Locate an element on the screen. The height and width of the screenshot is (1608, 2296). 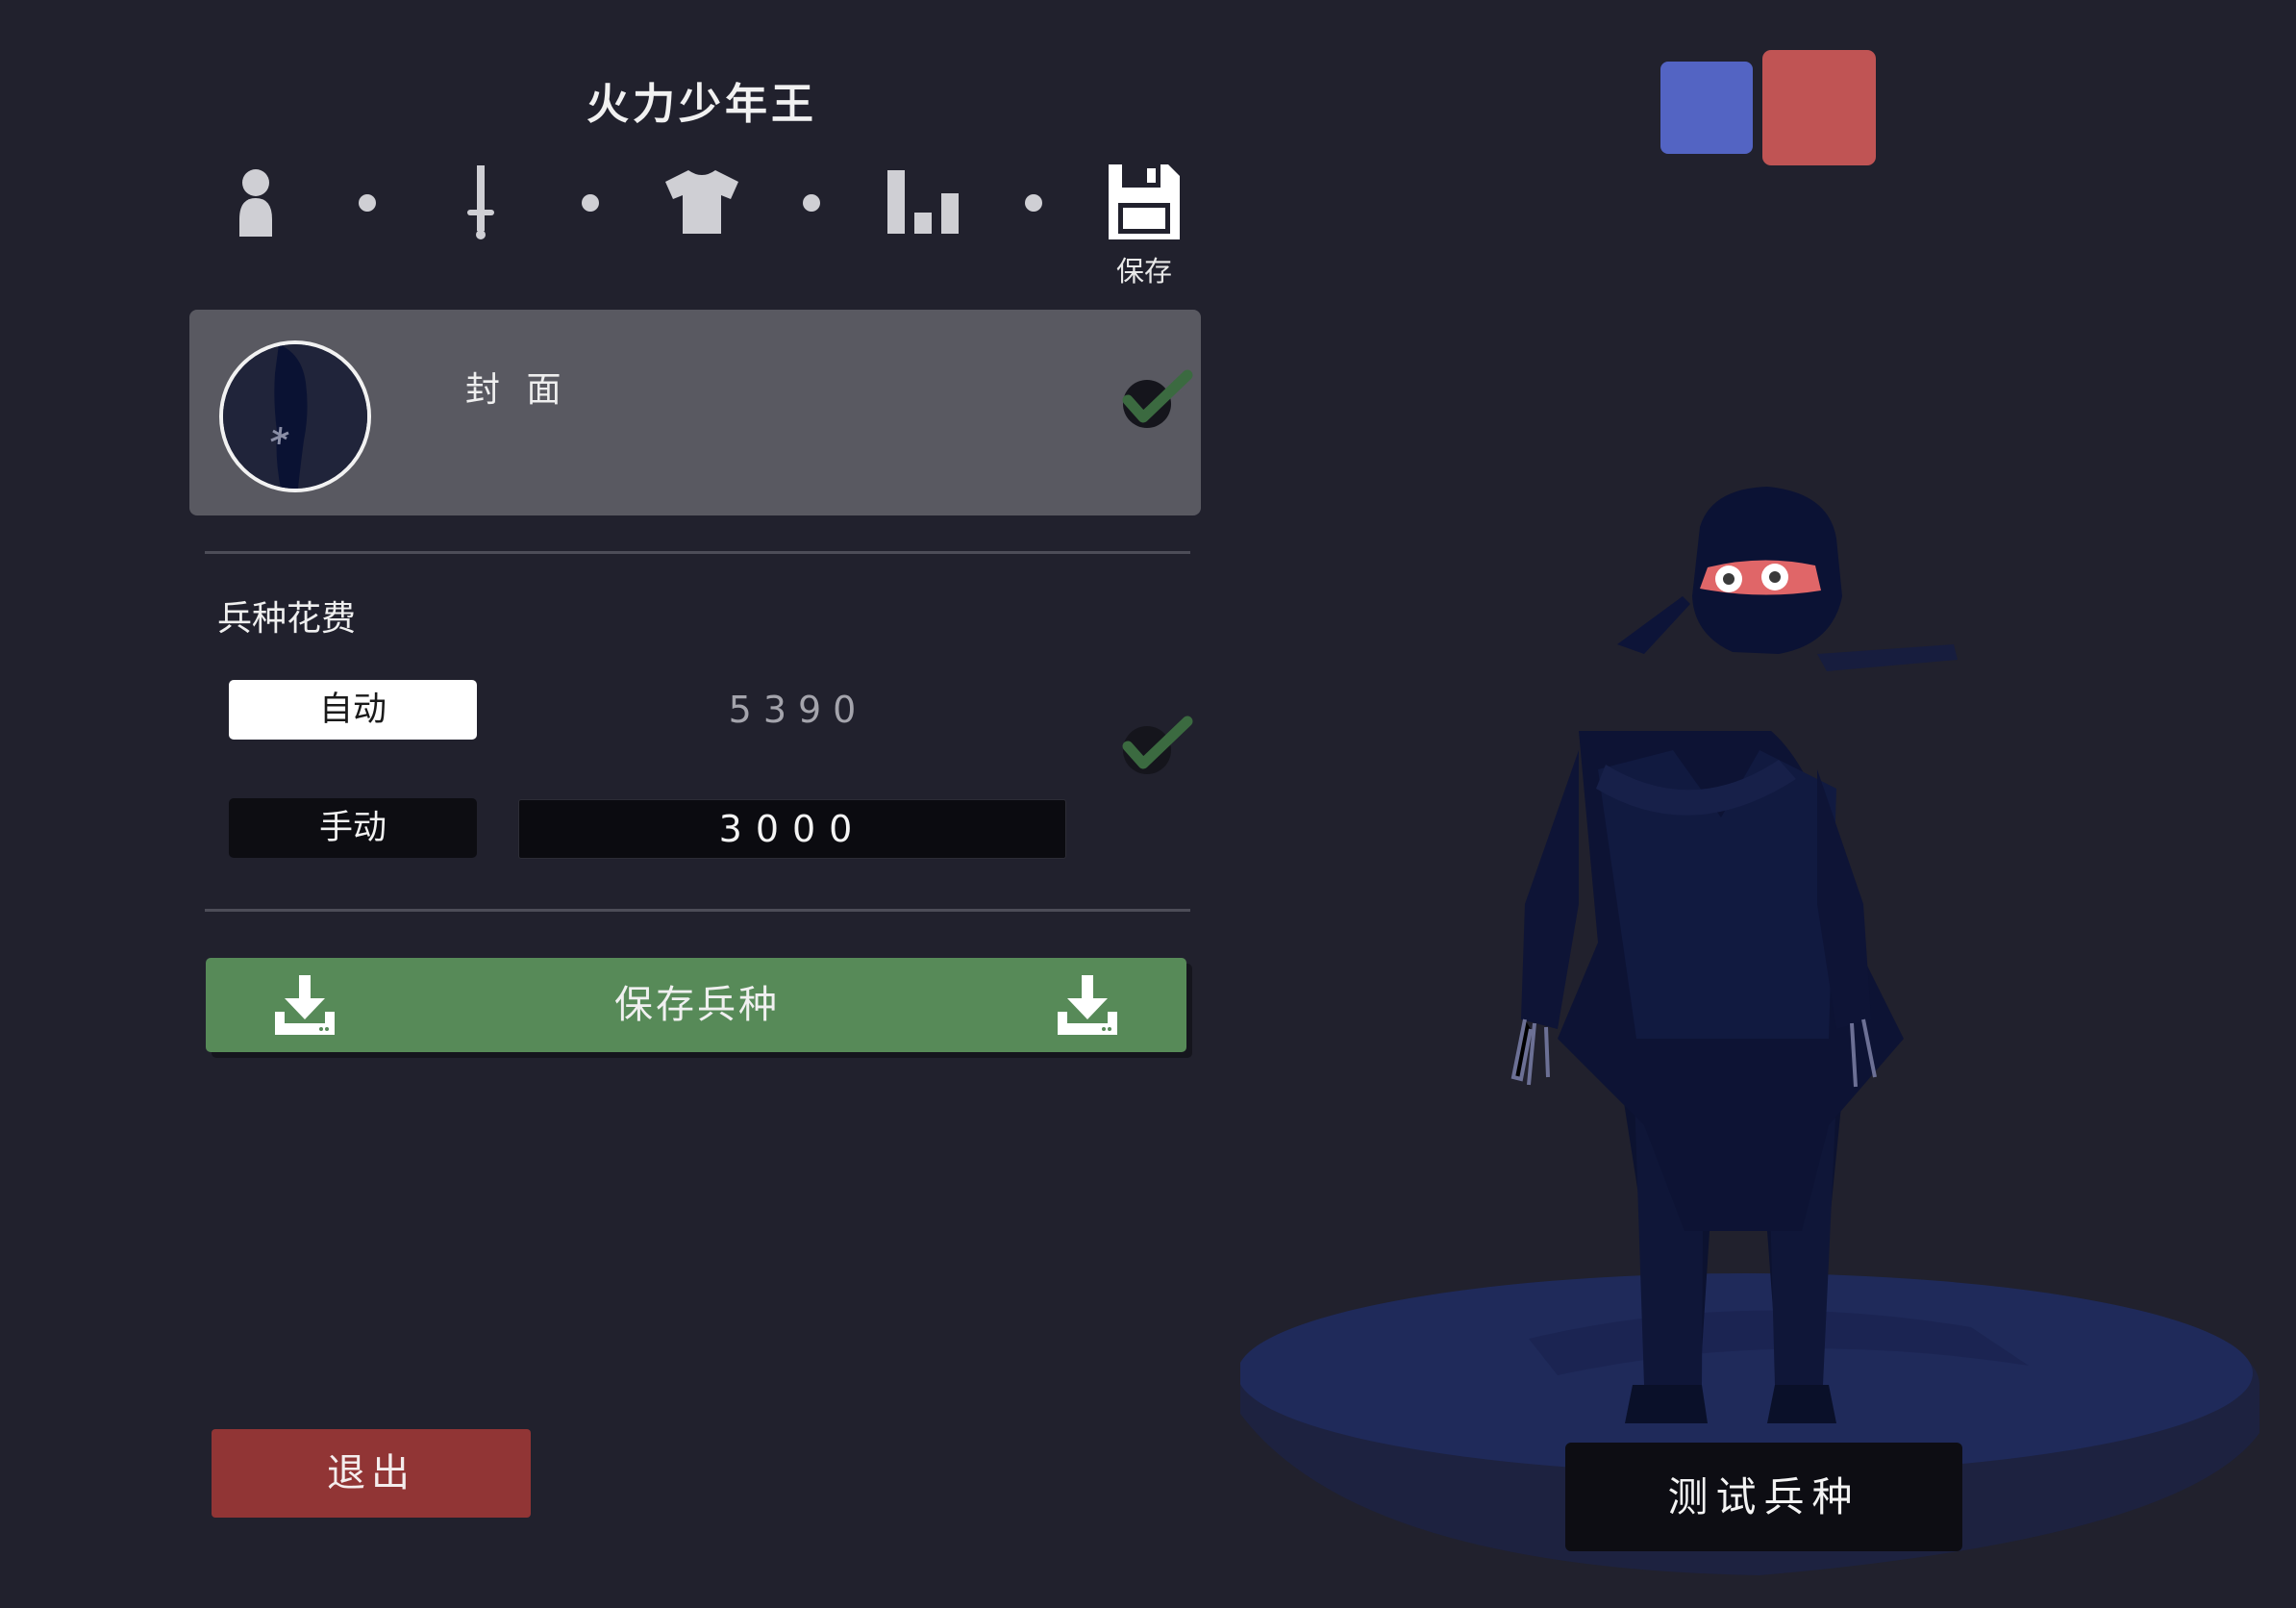
team-blue-swatch is located at coordinates (1706, 108).